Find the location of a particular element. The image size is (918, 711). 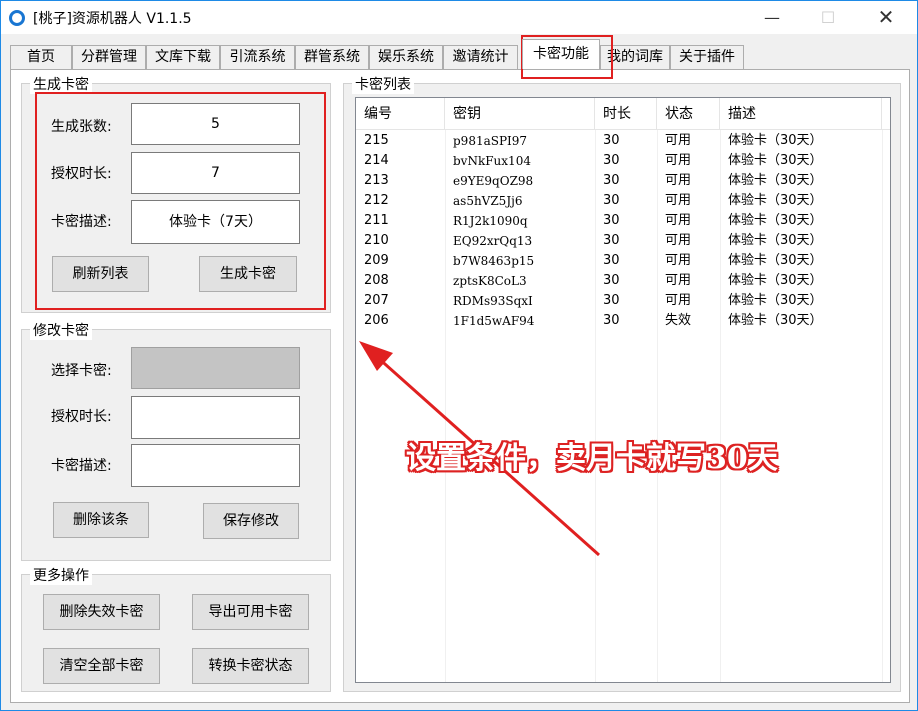

tab-card-key: 卡密功能 is located at coordinates (561, 54).